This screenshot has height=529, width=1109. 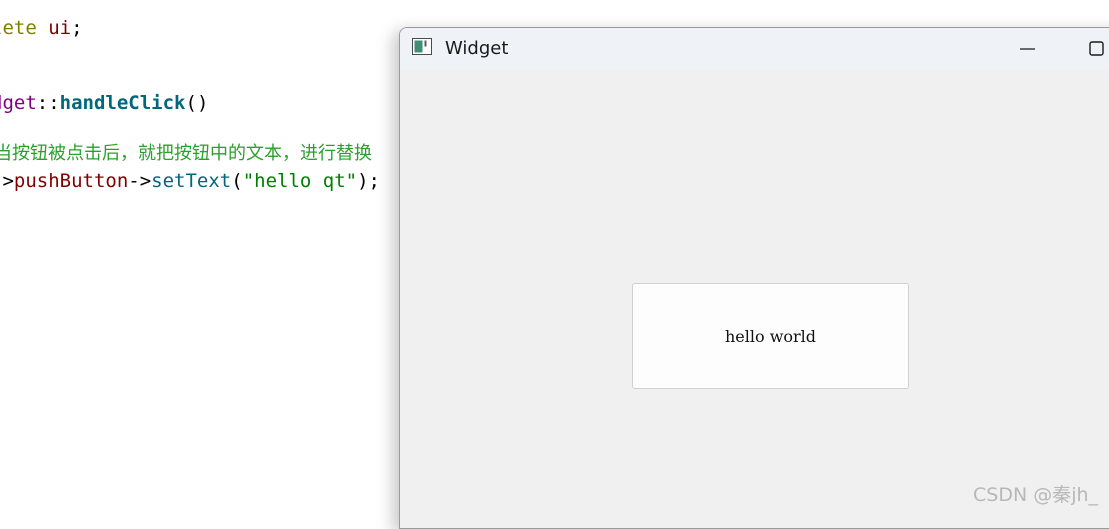 I want to click on code-identifier: ui, so click(x=60, y=28).